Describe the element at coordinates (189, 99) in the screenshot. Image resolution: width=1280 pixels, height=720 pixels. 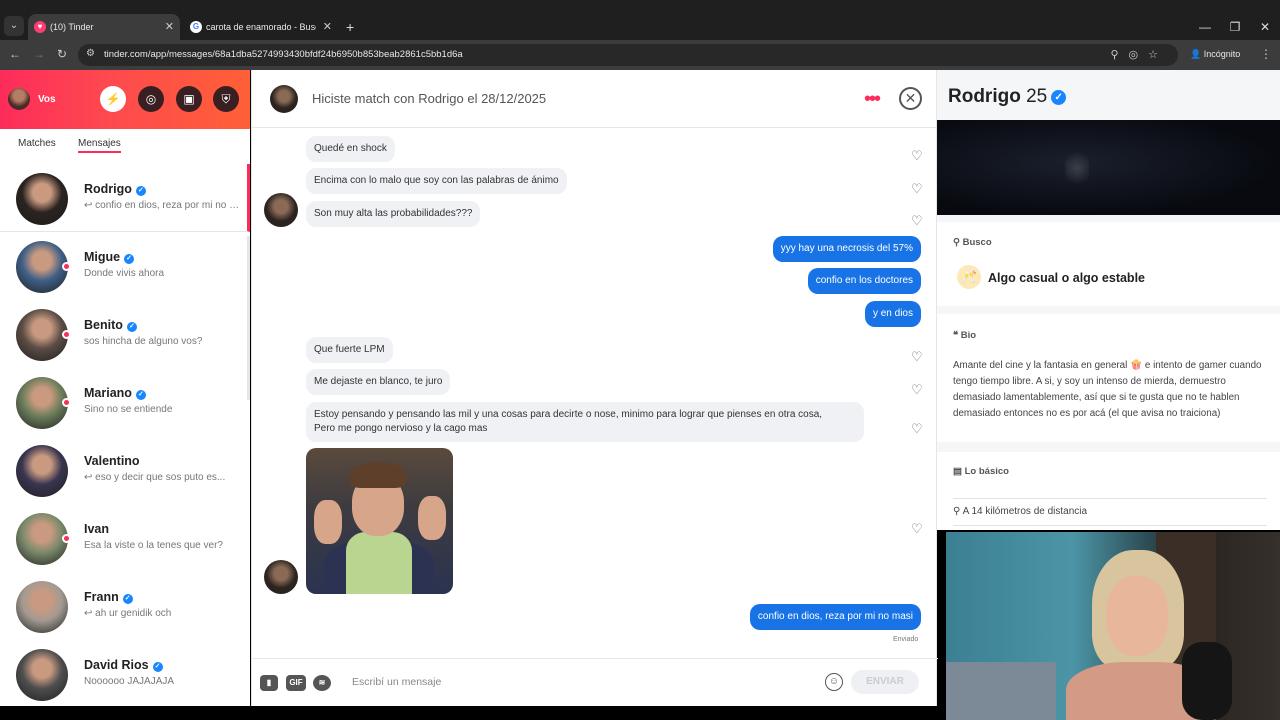
I see `briefcase-icon: ▣` at that location.